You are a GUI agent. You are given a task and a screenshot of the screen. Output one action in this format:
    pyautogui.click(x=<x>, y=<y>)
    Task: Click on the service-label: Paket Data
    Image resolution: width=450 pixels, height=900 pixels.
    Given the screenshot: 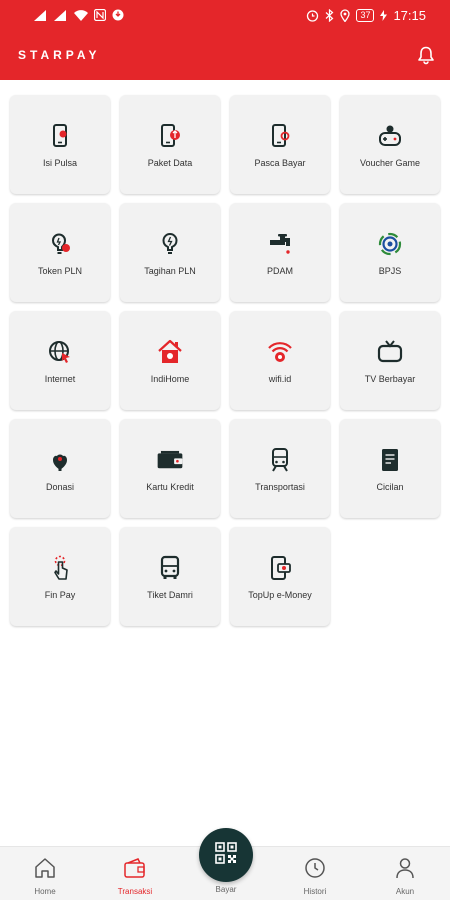 What is the action you would take?
    pyautogui.click(x=170, y=163)
    